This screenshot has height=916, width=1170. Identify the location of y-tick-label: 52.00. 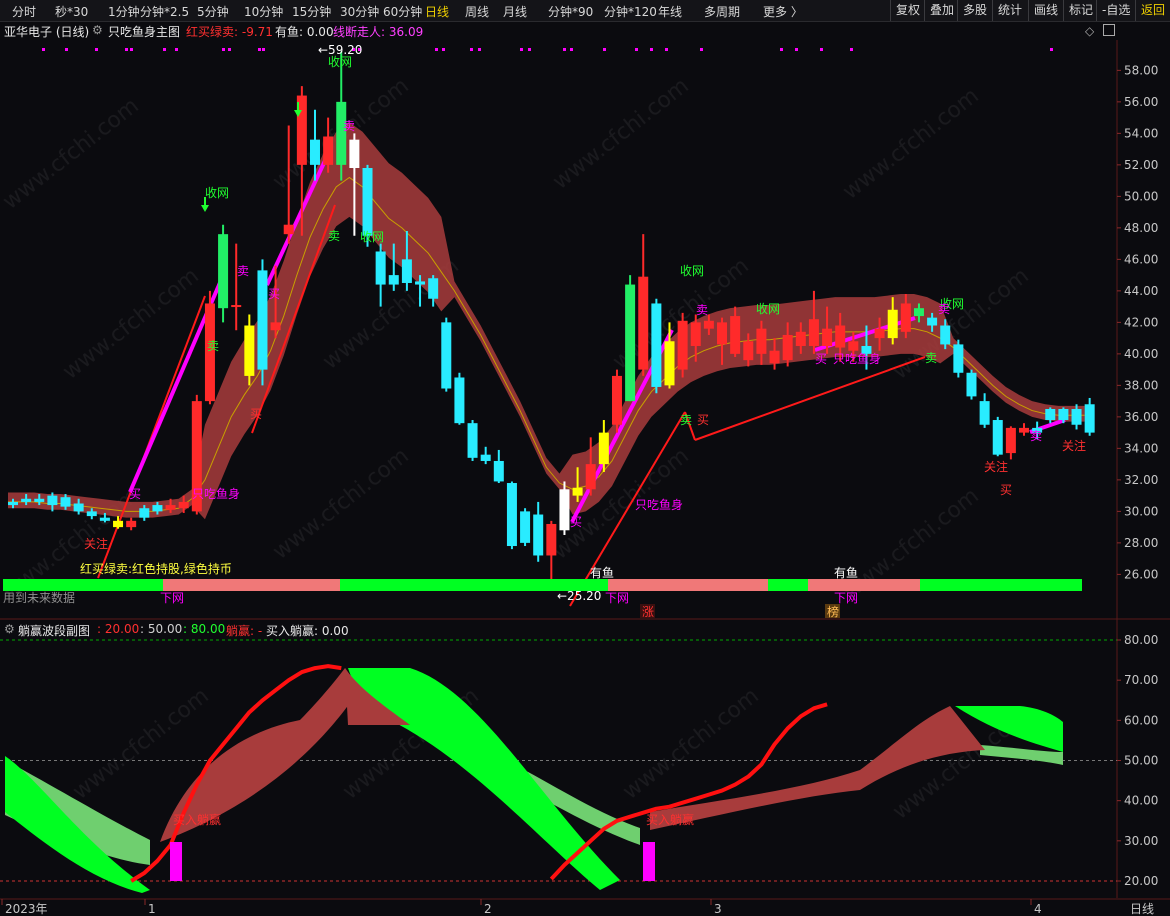
(1141, 165).